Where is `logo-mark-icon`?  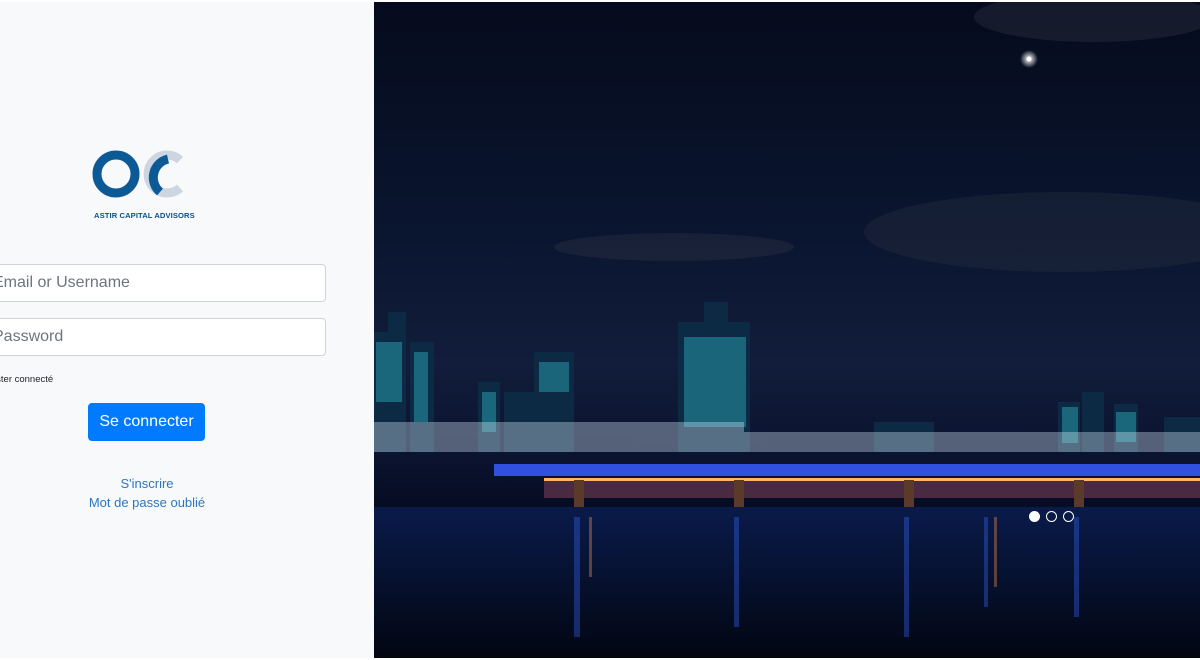 logo-mark-icon is located at coordinates (138, 174).